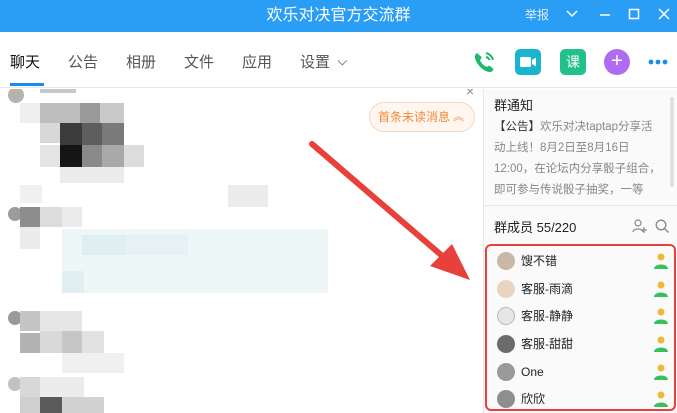 Image resolution: width=677 pixels, height=413 pixels. Describe the element at coordinates (535, 227) in the screenshot. I see `members-title: 群成员 55/220` at that location.